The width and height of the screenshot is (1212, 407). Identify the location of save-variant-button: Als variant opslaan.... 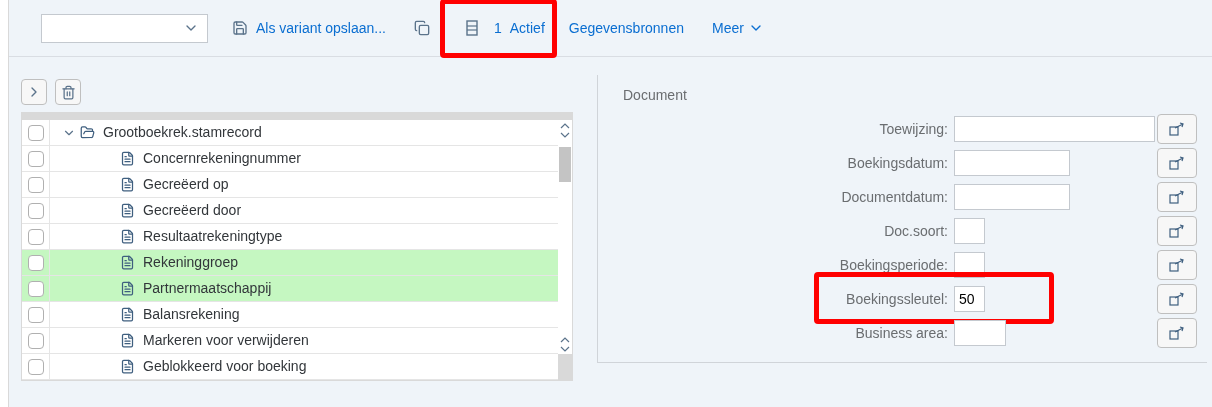
(309, 28).